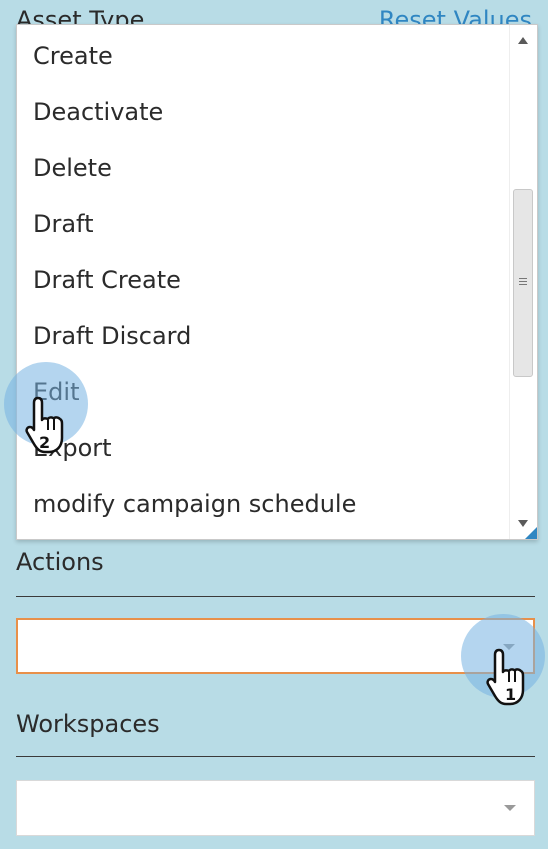  I want to click on click-marker-step-2: 2, so click(46, 408).